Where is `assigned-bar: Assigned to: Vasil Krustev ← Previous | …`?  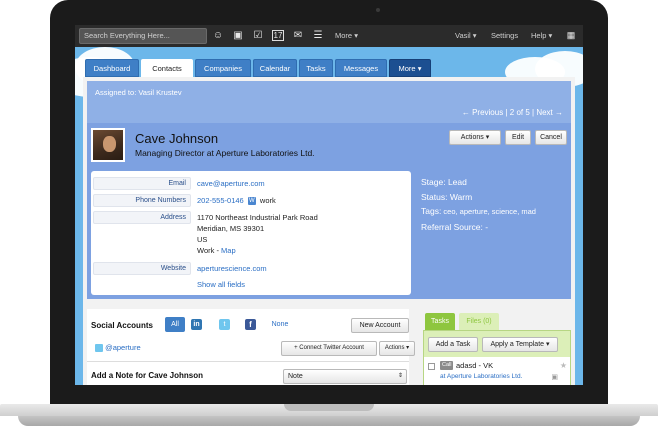
assigned-bar: Assigned to: Vasil Krustev ← Previous | … is located at coordinates (329, 102).